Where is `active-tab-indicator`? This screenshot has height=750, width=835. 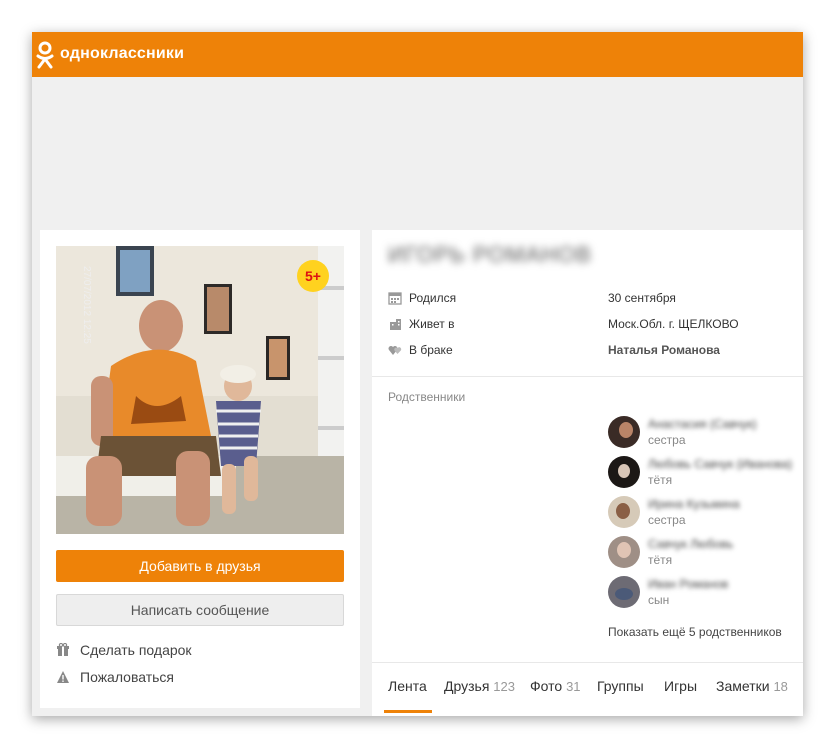 active-tab-indicator is located at coordinates (408, 711).